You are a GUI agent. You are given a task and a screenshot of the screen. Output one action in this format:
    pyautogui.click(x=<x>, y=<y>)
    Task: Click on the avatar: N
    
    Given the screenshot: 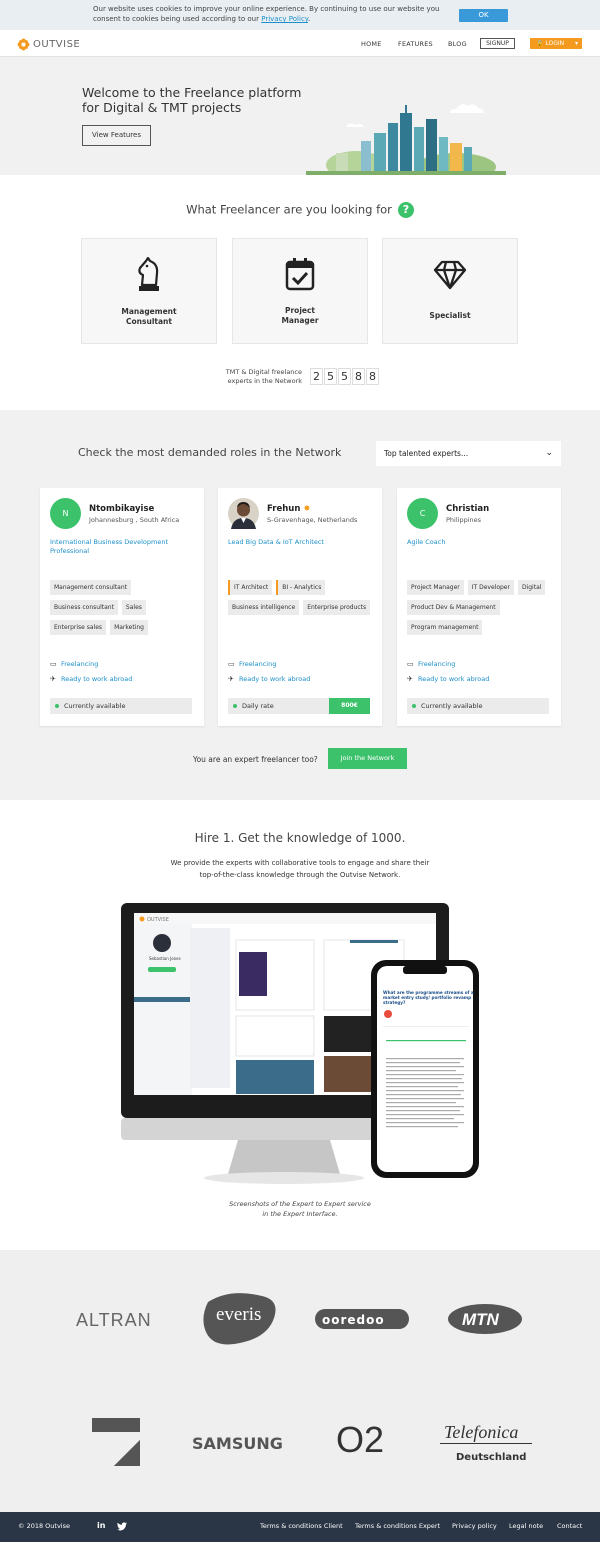 What is the action you would take?
    pyautogui.click(x=65, y=513)
    